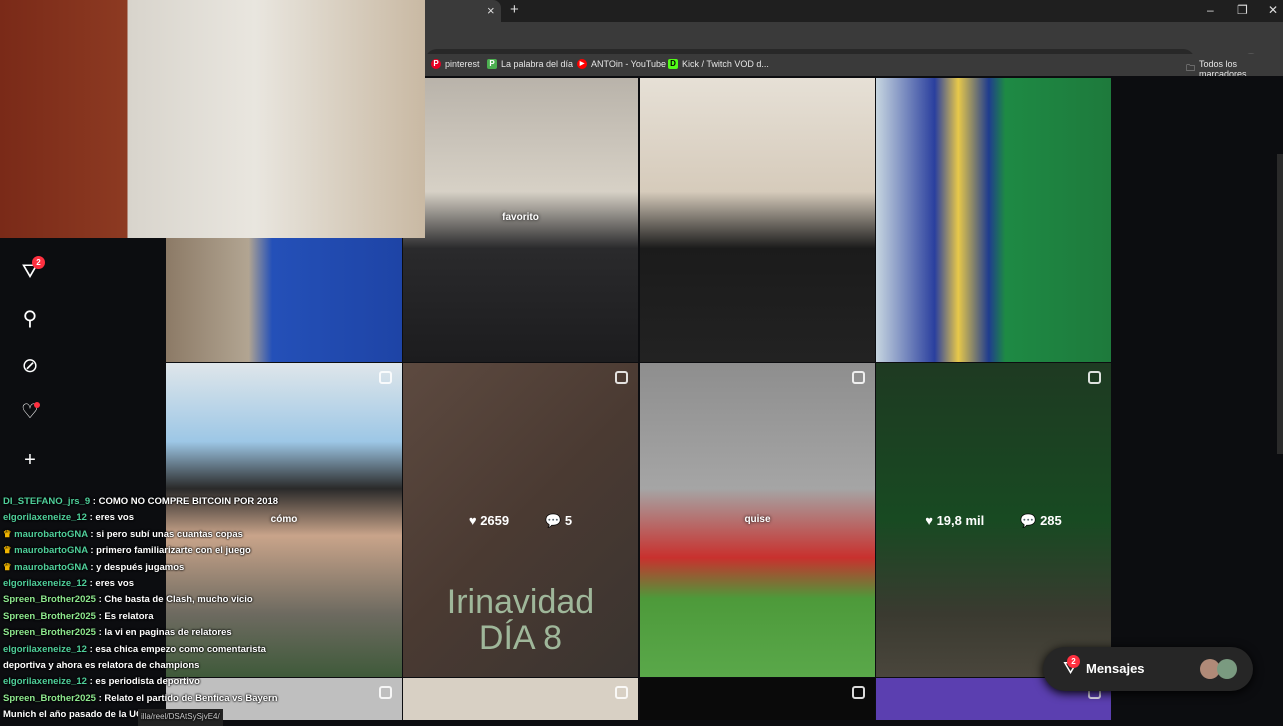  I want to click on caption-overlay: quise, so click(757, 519).